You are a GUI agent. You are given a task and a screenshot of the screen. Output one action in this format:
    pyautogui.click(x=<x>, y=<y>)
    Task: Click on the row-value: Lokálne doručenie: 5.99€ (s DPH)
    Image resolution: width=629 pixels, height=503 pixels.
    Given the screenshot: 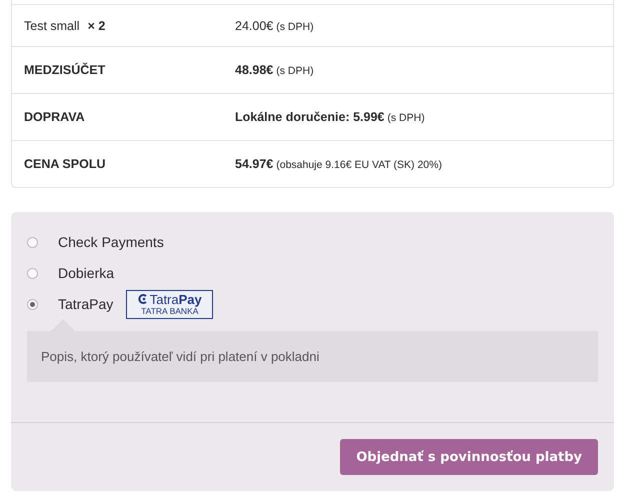 What is the action you would take?
    pyautogui.click(x=330, y=117)
    